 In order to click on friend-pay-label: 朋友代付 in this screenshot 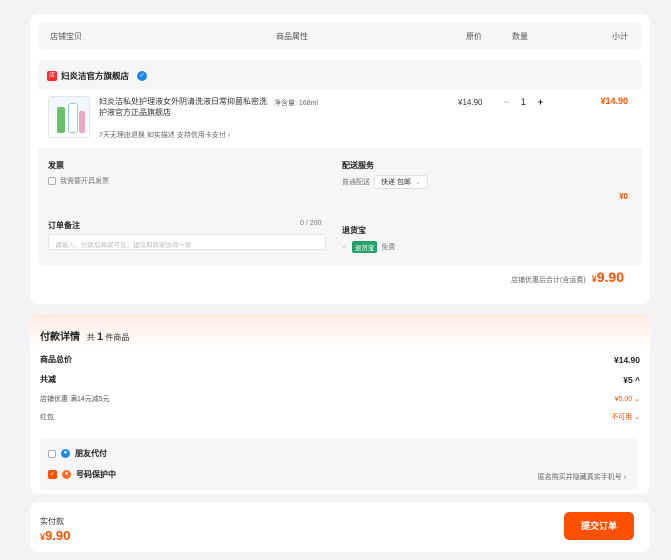, I will do `click(91, 453)`.